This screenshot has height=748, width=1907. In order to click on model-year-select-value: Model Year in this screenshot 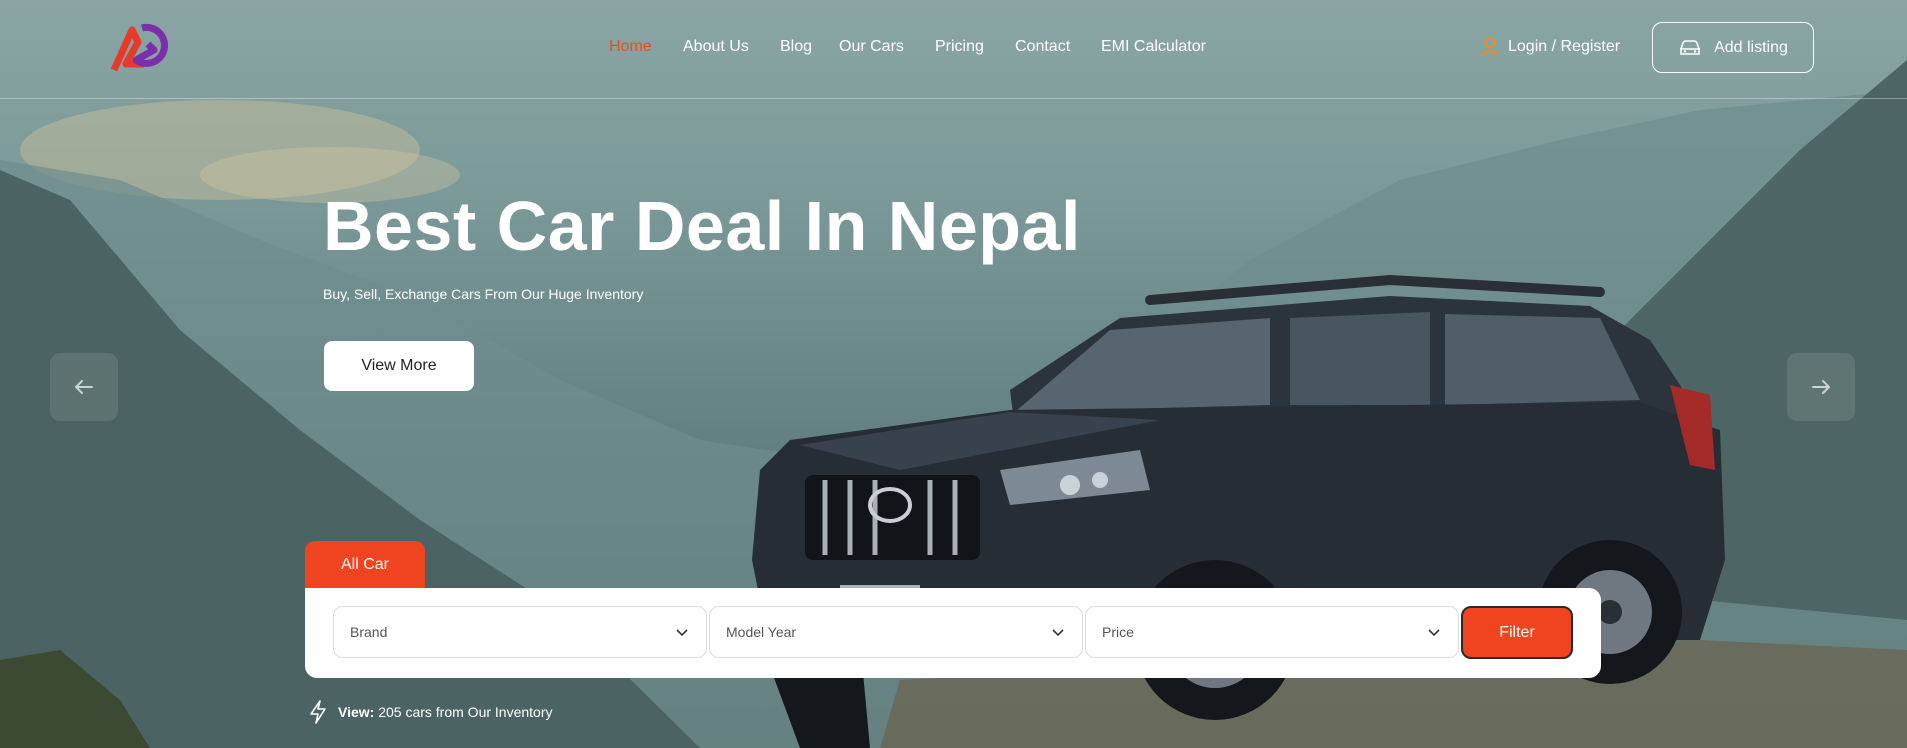, I will do `click(761, 632)`.